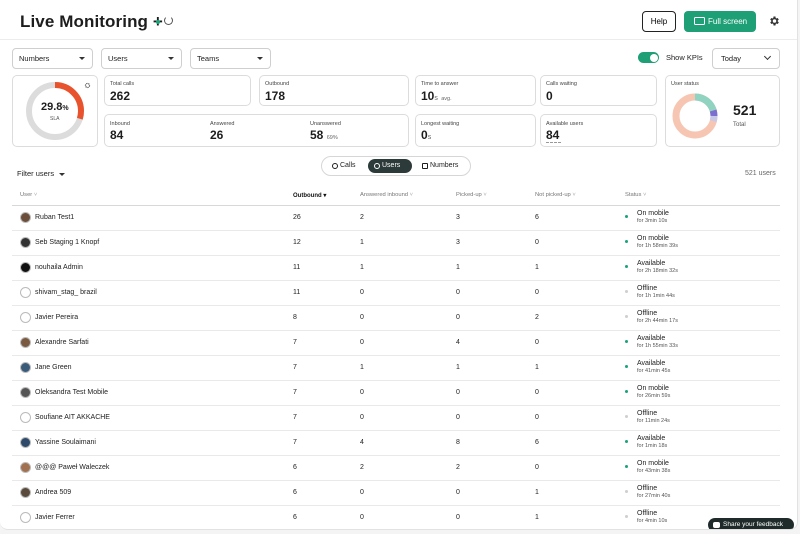 This screenshot has height=534, width=800. What do you see at coordinates (657, 246) in the screenshot?
I see `status-duration: for 1h 58min 39s` at bounding box center [657, 246].